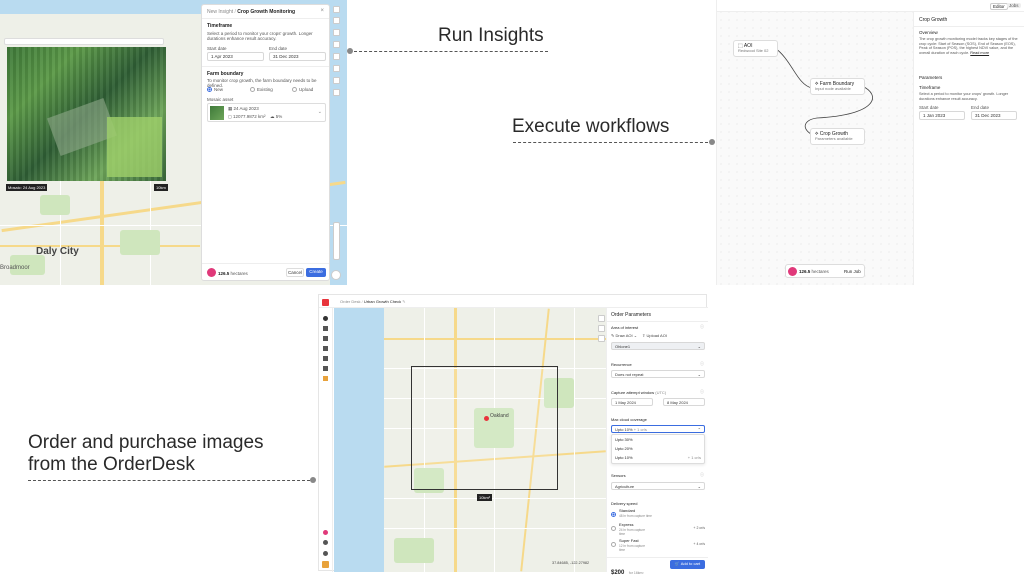 Image resolution: width=1024 pixels, height=579 pixels. I want to click on polygon-icon, so click(336, 32).